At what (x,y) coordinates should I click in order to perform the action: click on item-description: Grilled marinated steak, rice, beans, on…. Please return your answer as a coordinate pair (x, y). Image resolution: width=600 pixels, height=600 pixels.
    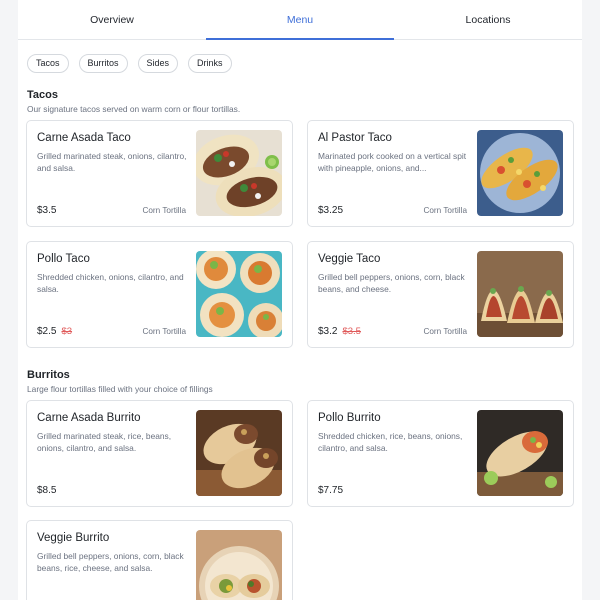
    Looking at the image, I should click on (104, 442).